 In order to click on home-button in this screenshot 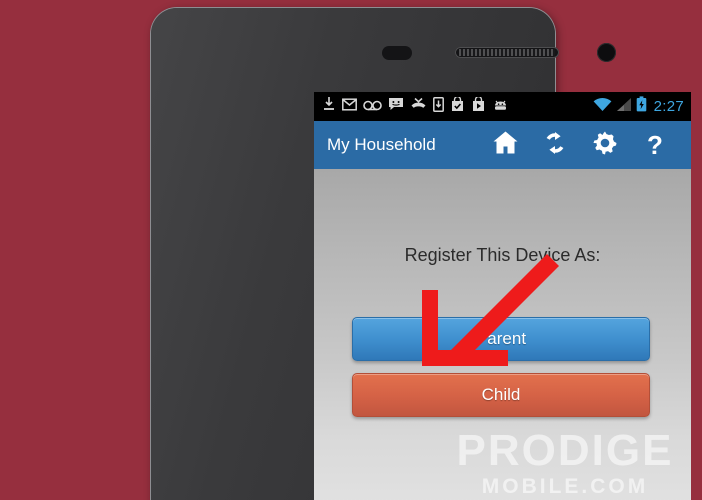, I will do `click(505, 145)`.